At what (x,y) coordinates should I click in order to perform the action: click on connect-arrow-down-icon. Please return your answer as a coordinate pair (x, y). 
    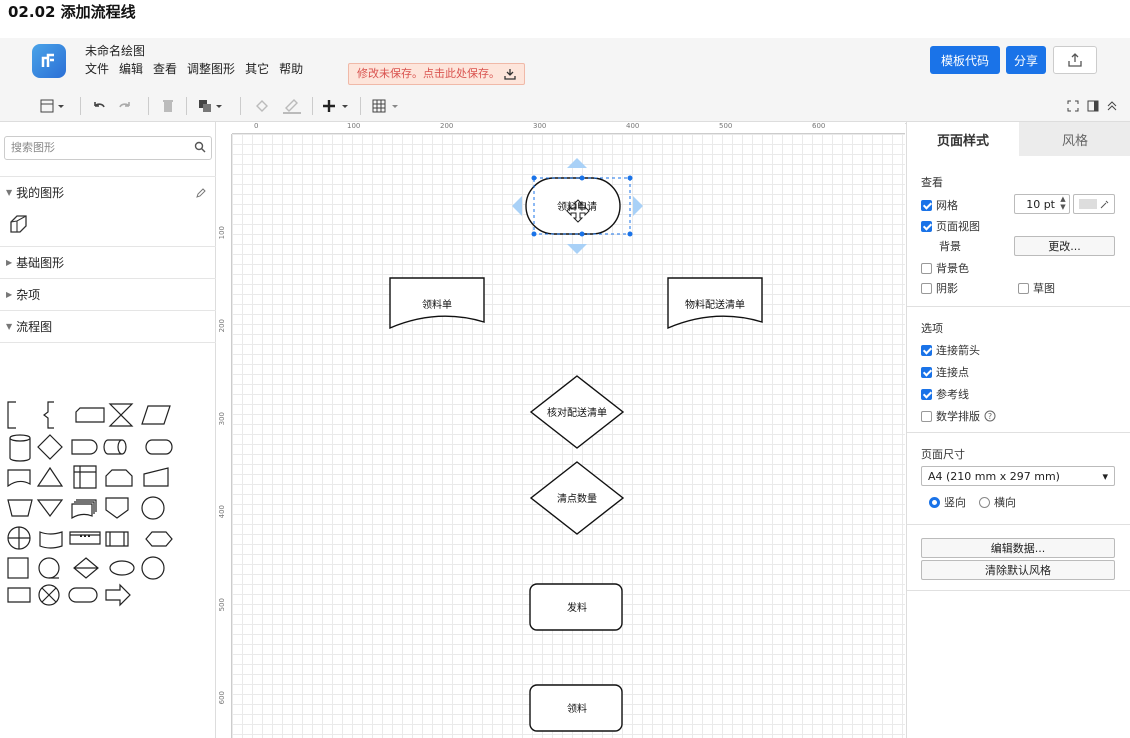
    Looking at the image, I should click on (577, 249).